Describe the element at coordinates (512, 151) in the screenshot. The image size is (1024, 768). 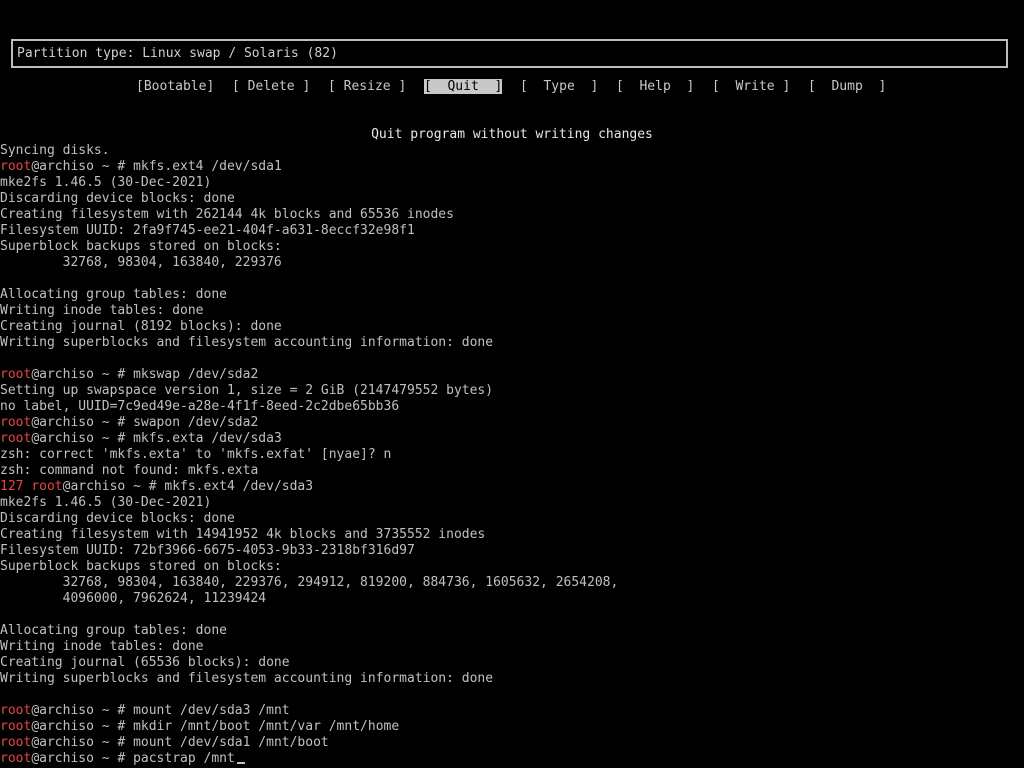
I see `terminal-line: Syncing disks.` at that location.